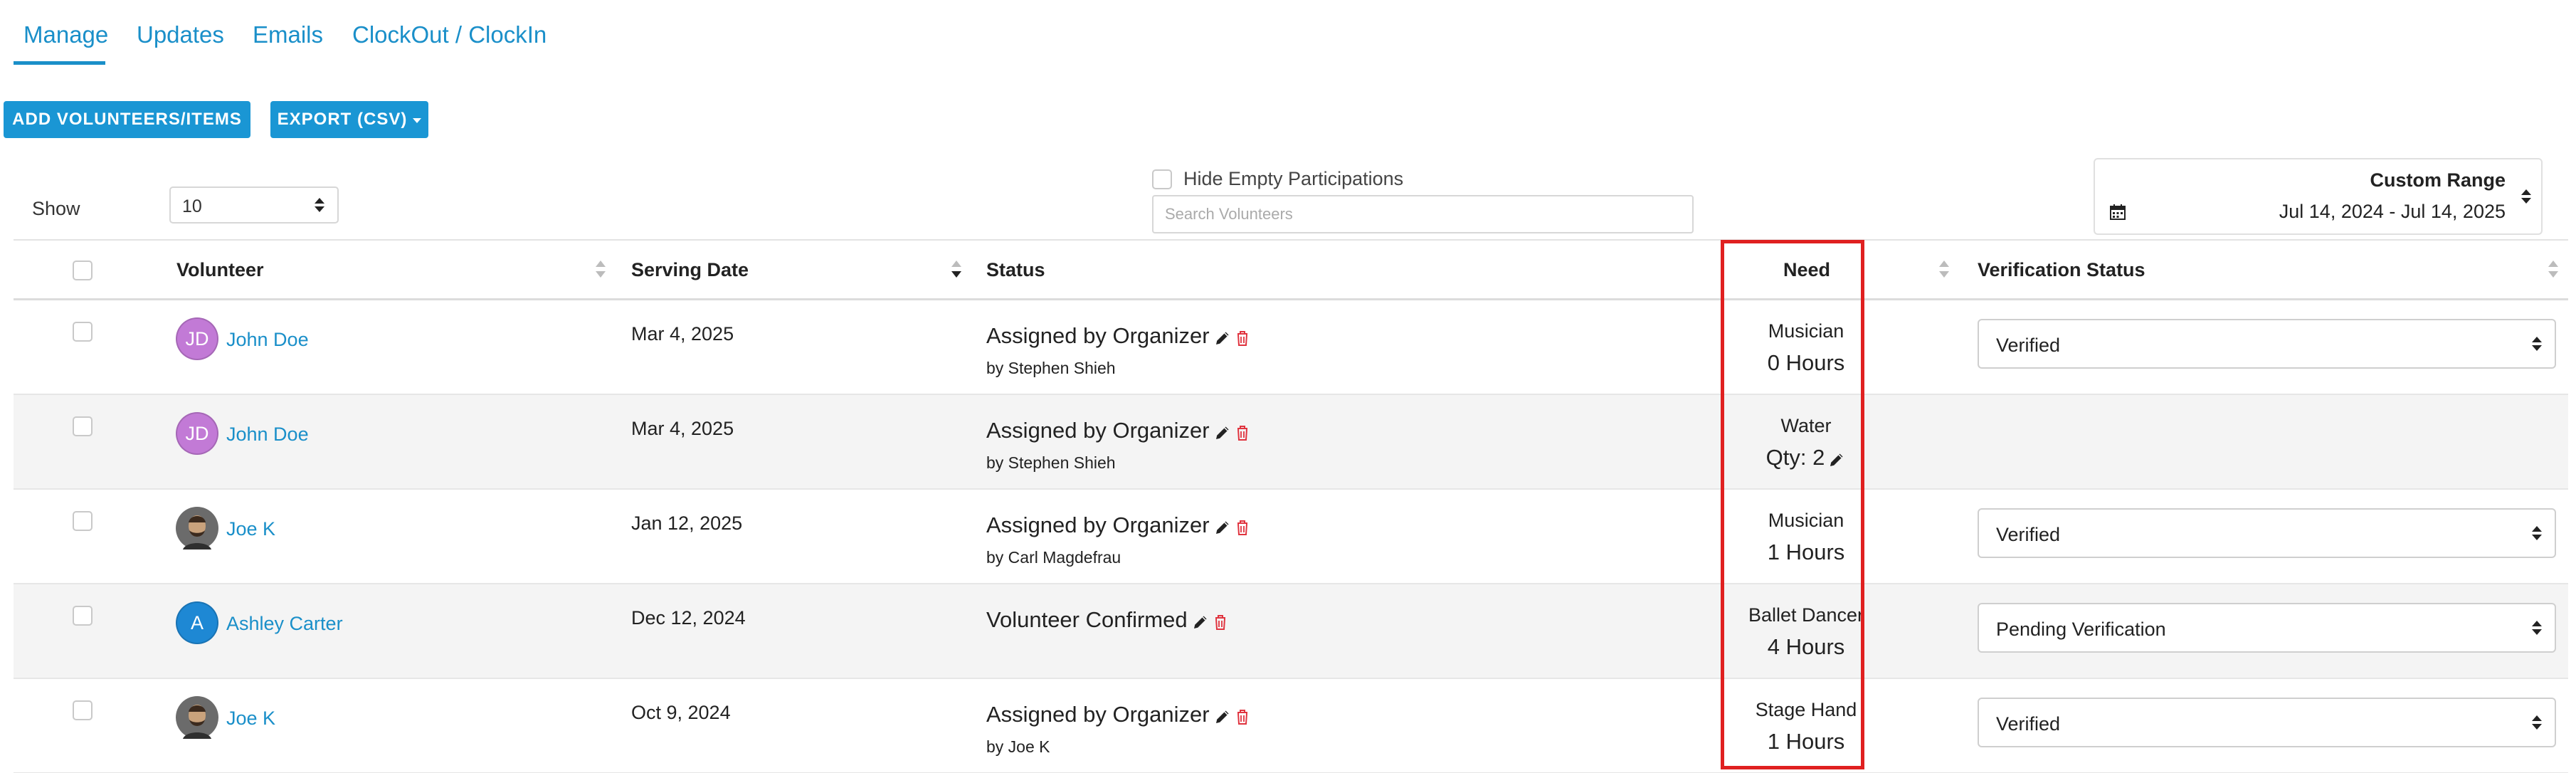  Describe the element at coordinates (2526, 197) in the screenshot. I see `range-arrows-icon` at that location.